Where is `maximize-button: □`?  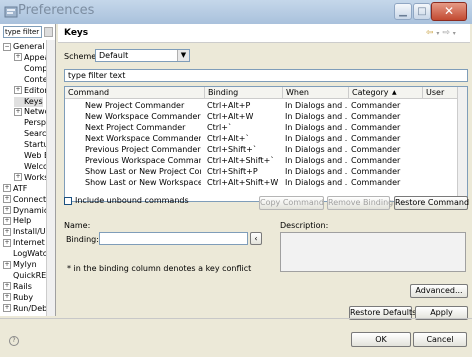
maximize-button: □ is located at coordinates (422, 11).